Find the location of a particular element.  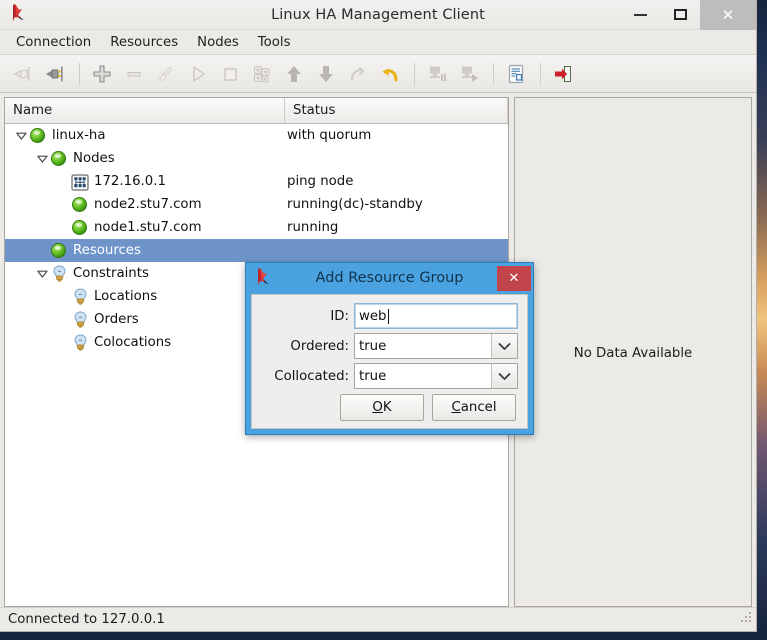

dialog-title: Add Resource Group is located at coordinates (389, 277).